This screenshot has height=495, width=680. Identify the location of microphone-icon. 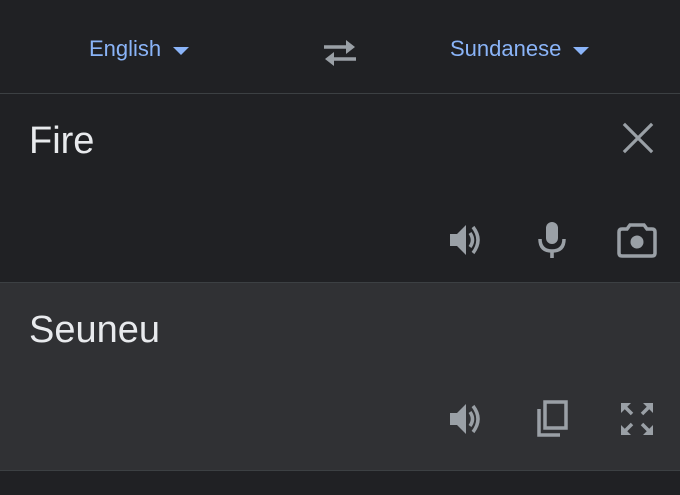
(552, 240).